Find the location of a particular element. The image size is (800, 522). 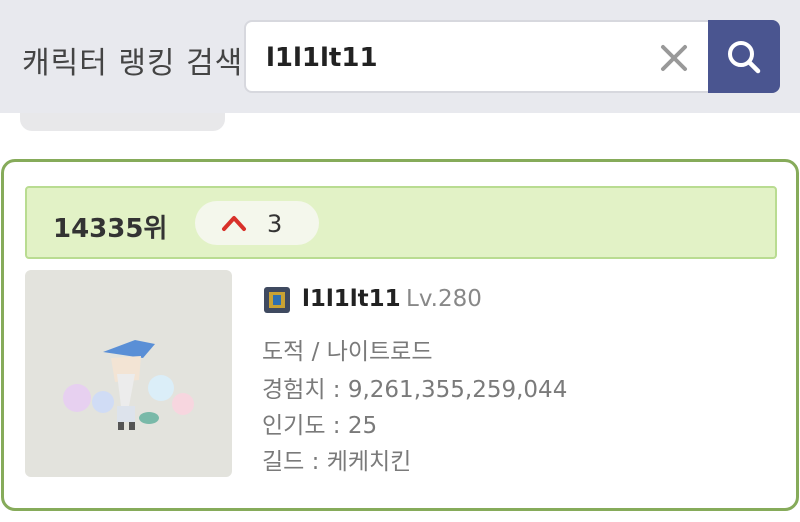

close-icon is located at coordinates (674, 58).